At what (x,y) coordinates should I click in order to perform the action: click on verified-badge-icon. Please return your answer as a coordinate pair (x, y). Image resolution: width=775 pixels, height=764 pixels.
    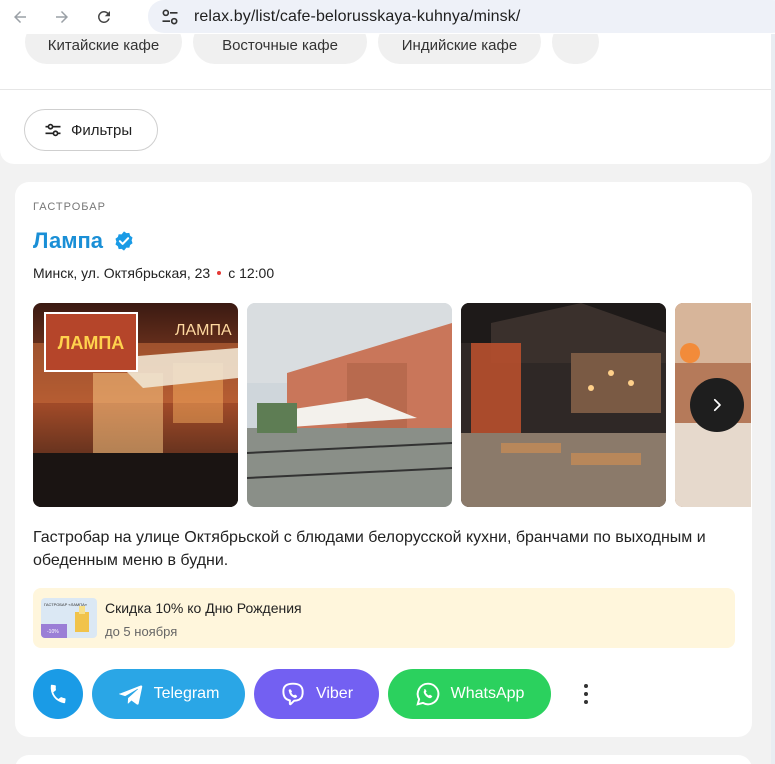
    Looking at the image, I should click on (124, 241).